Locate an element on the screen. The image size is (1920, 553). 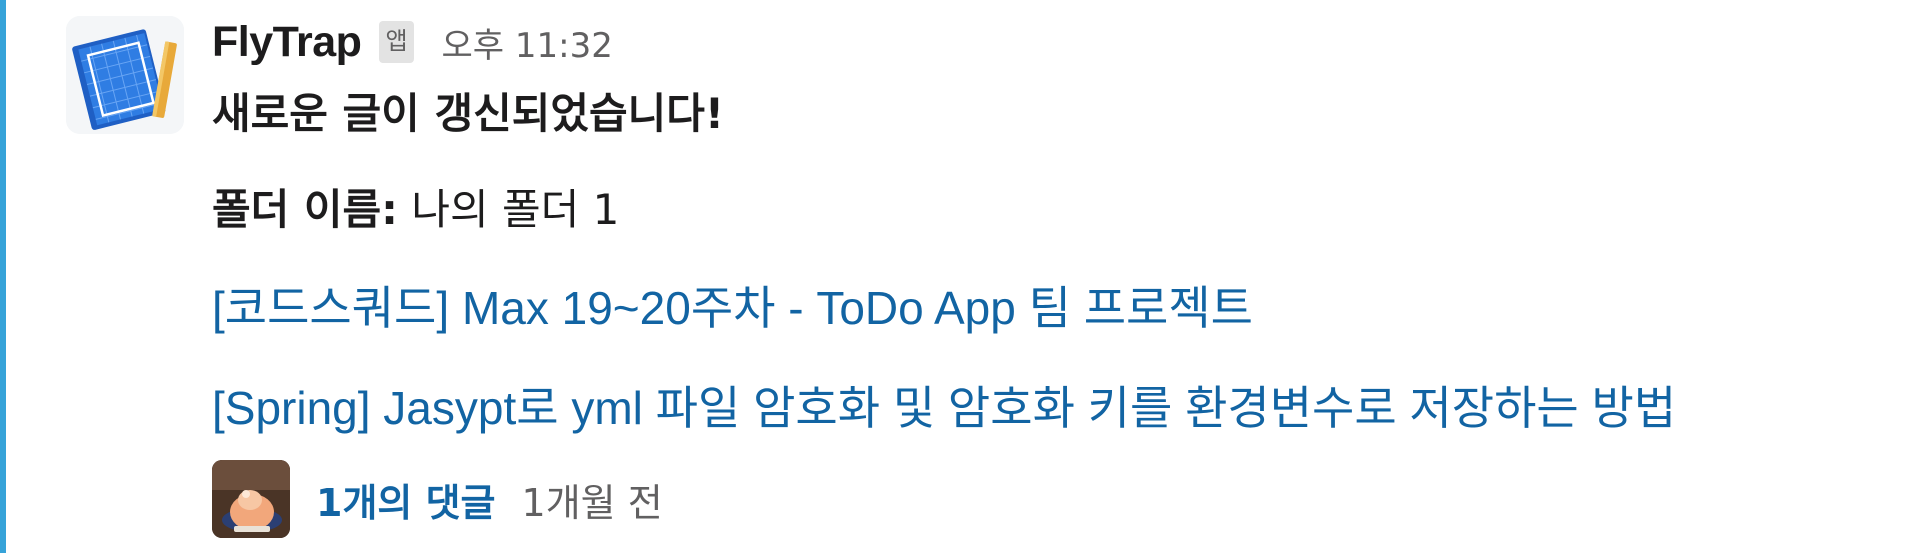
app-badge: 앱 is located at coordinates (396, 42).